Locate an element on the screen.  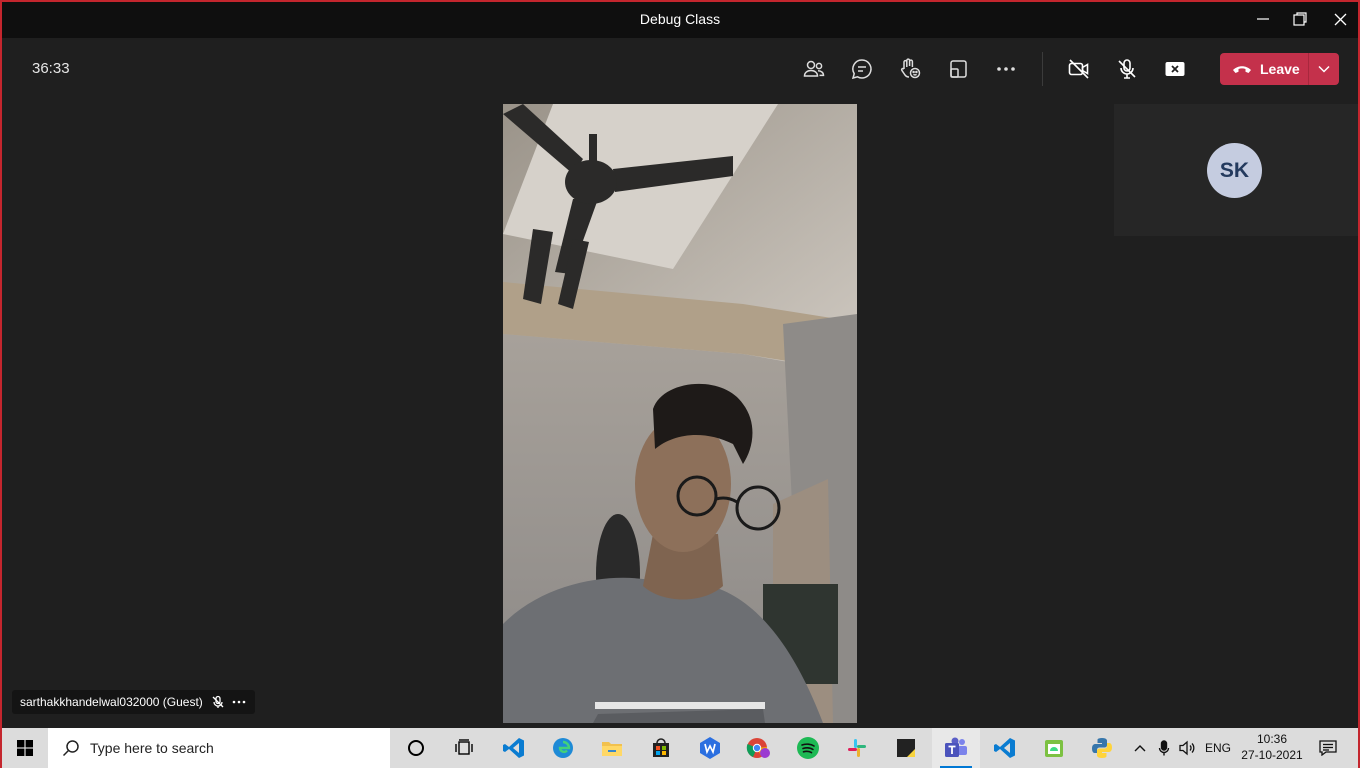
action-center-button is located at coordinates (1328, 748).